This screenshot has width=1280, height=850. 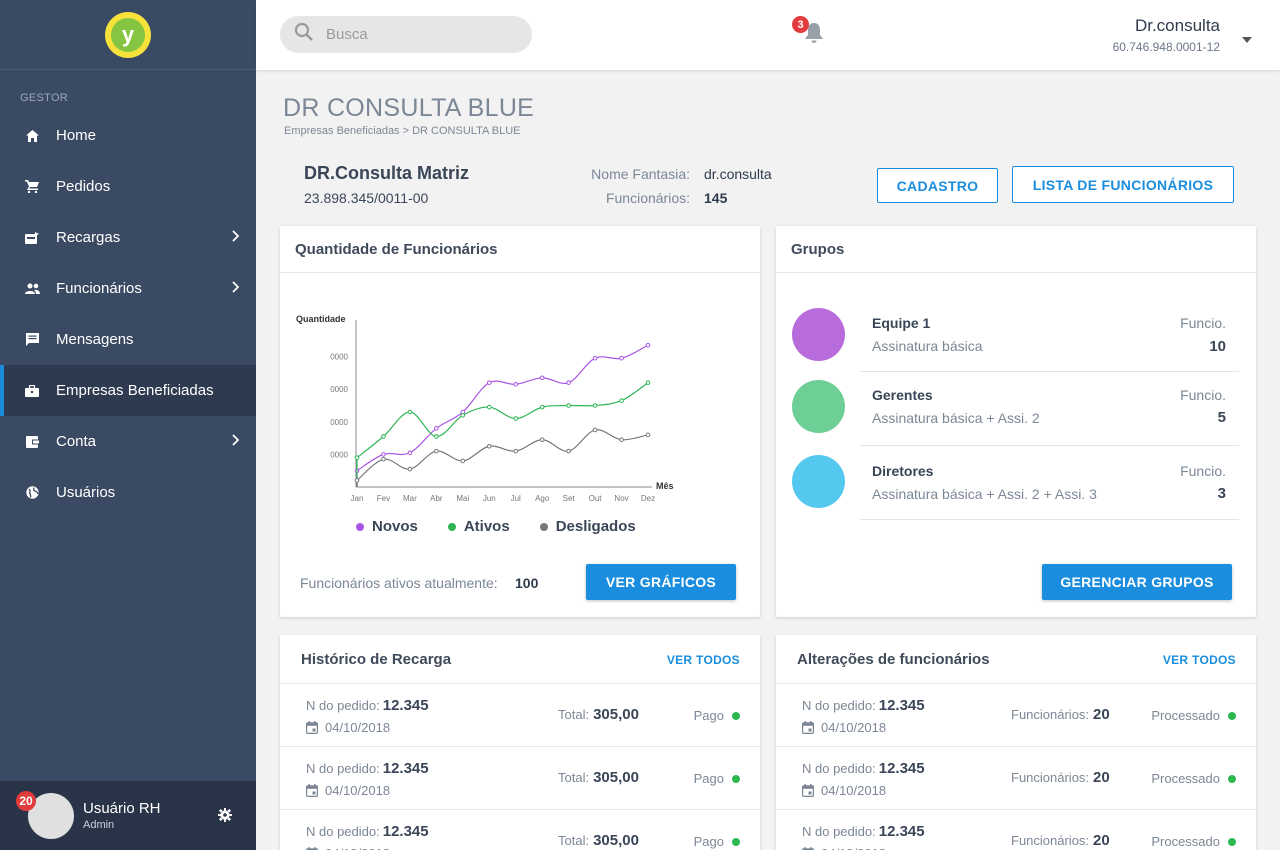 What do you see at coordinates (1101, 840) in the screenshot?
I see `amount-value: 20` at bounding box center [1101, 840].